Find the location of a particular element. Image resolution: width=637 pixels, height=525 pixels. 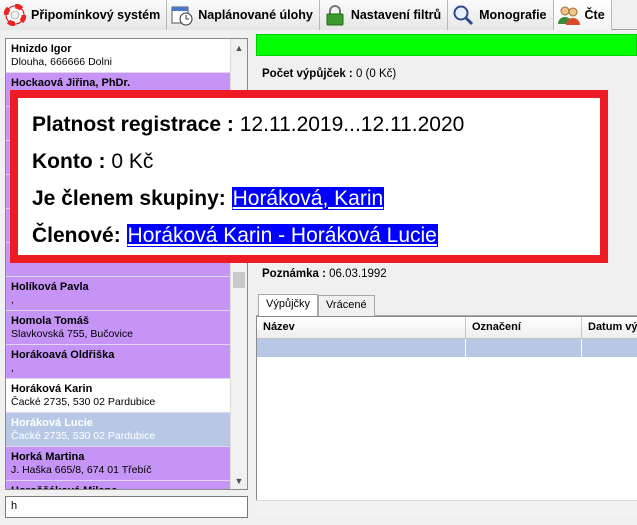

list-item: Holíková Pavla, is located at coordinates (118, 294).